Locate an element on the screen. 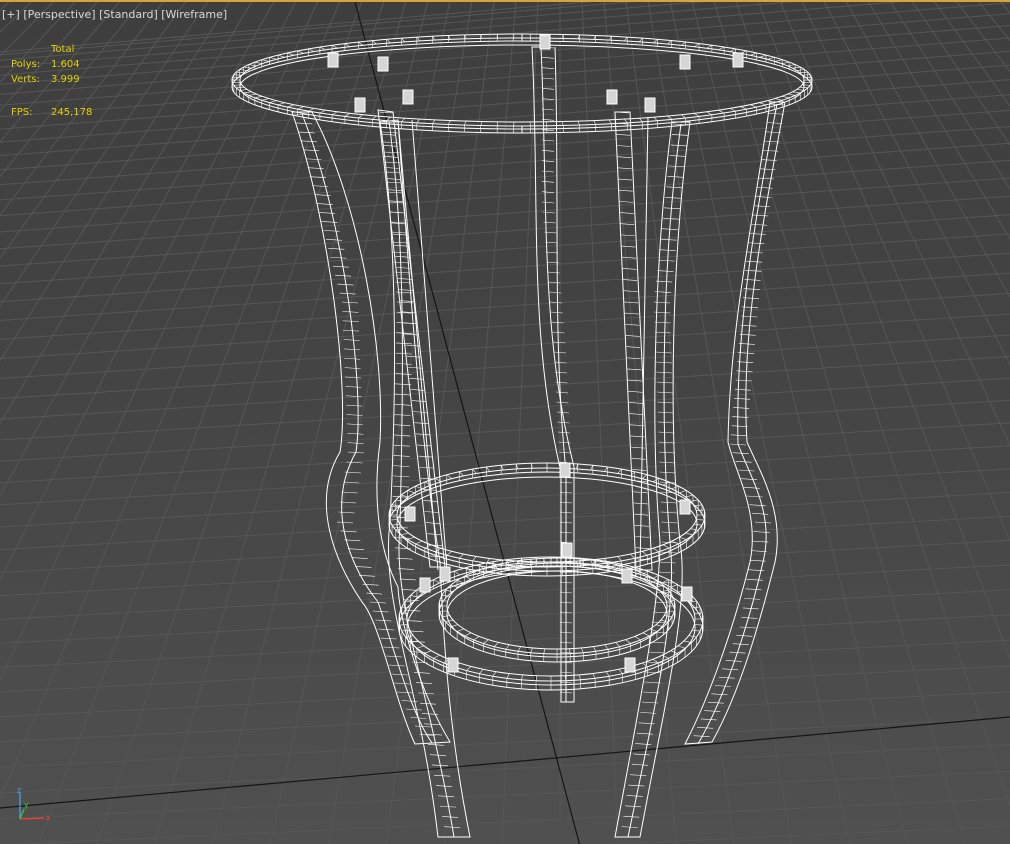 The height and width of the screenshot is (844, 1010). front-leg-right is located at coordinates (735, 423).